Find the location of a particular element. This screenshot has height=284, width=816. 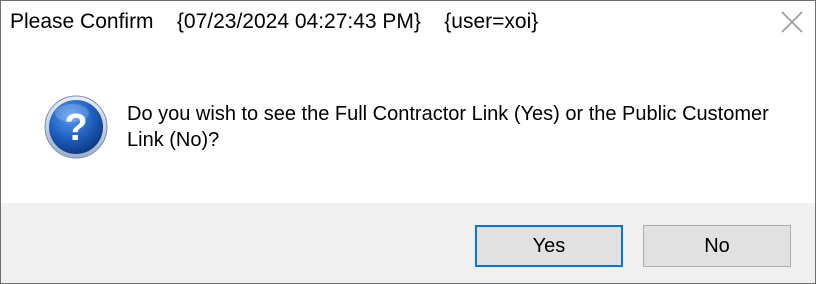

no-button: No is located at coordinates (717, 246).